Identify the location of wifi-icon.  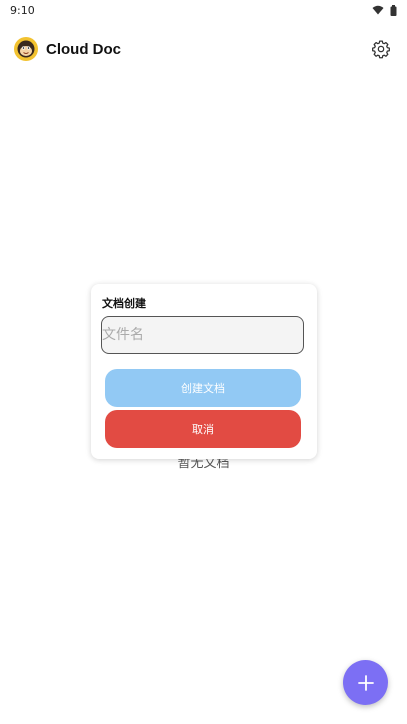
(378, 10).